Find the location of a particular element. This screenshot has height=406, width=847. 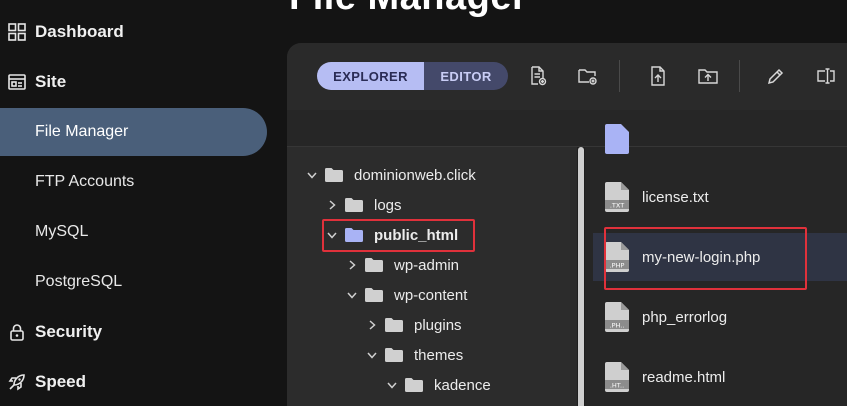

tree-item-wp-content: wp-content is located at coordinates (406, 295).